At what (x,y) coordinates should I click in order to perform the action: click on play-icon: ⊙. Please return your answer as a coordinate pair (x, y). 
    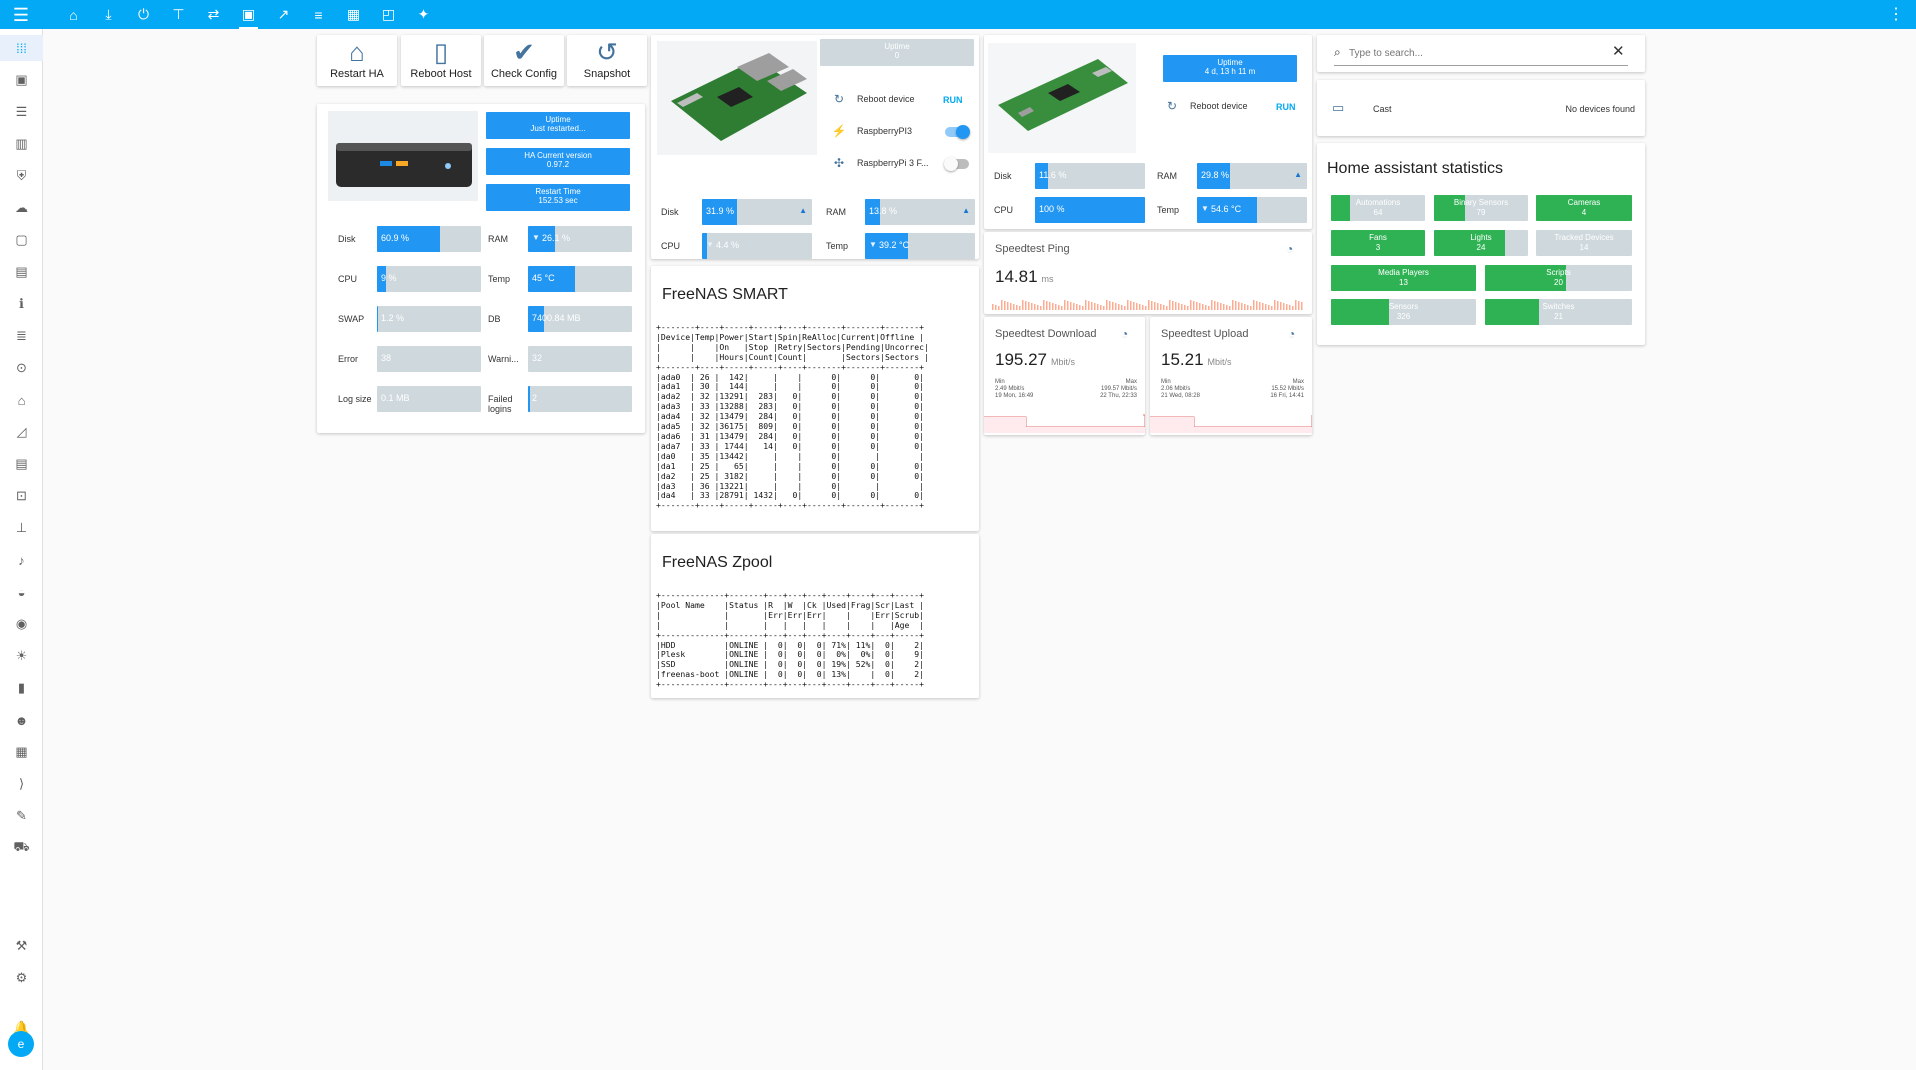
    Looking at the image, I should click on (21, 367).